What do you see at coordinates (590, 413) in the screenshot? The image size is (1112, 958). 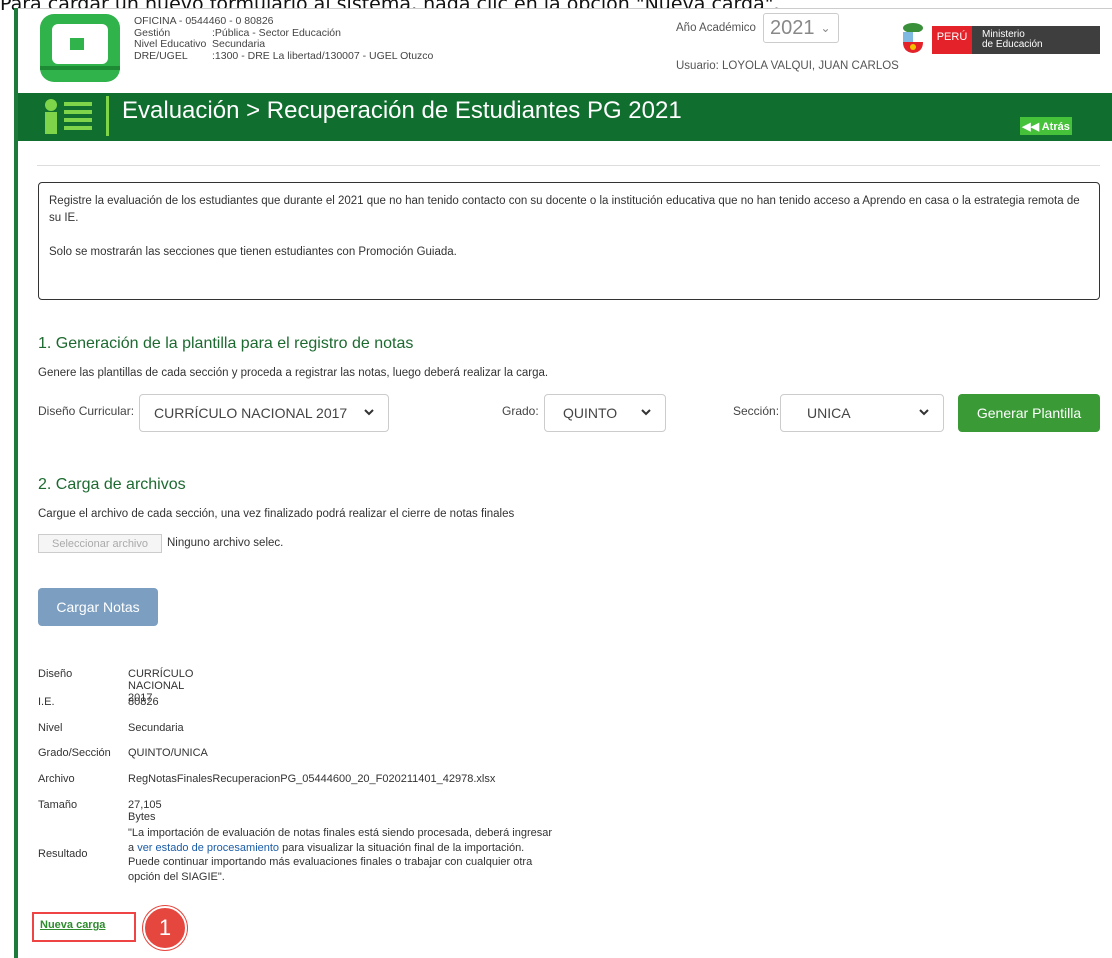 I see `grado-value: QUINTO` at bounding box center [590, 413].